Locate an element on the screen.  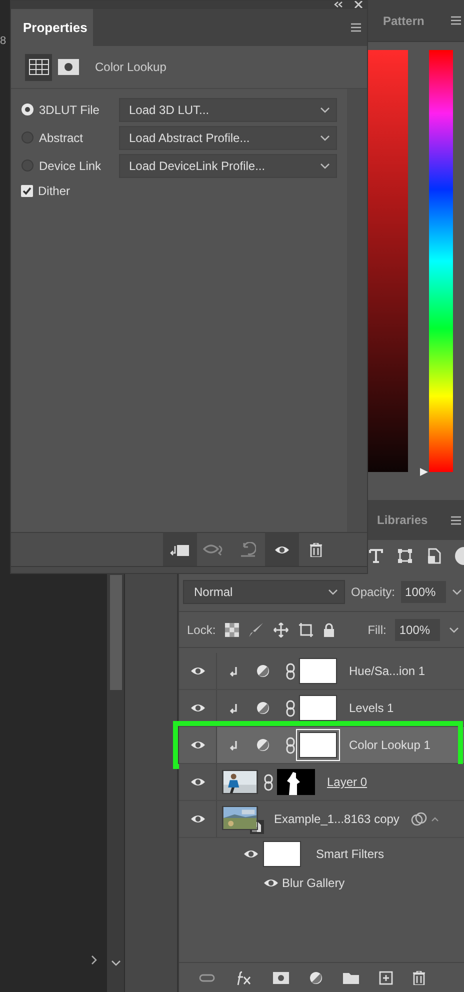
scrollbar-track is located at coordinates (357, 310).